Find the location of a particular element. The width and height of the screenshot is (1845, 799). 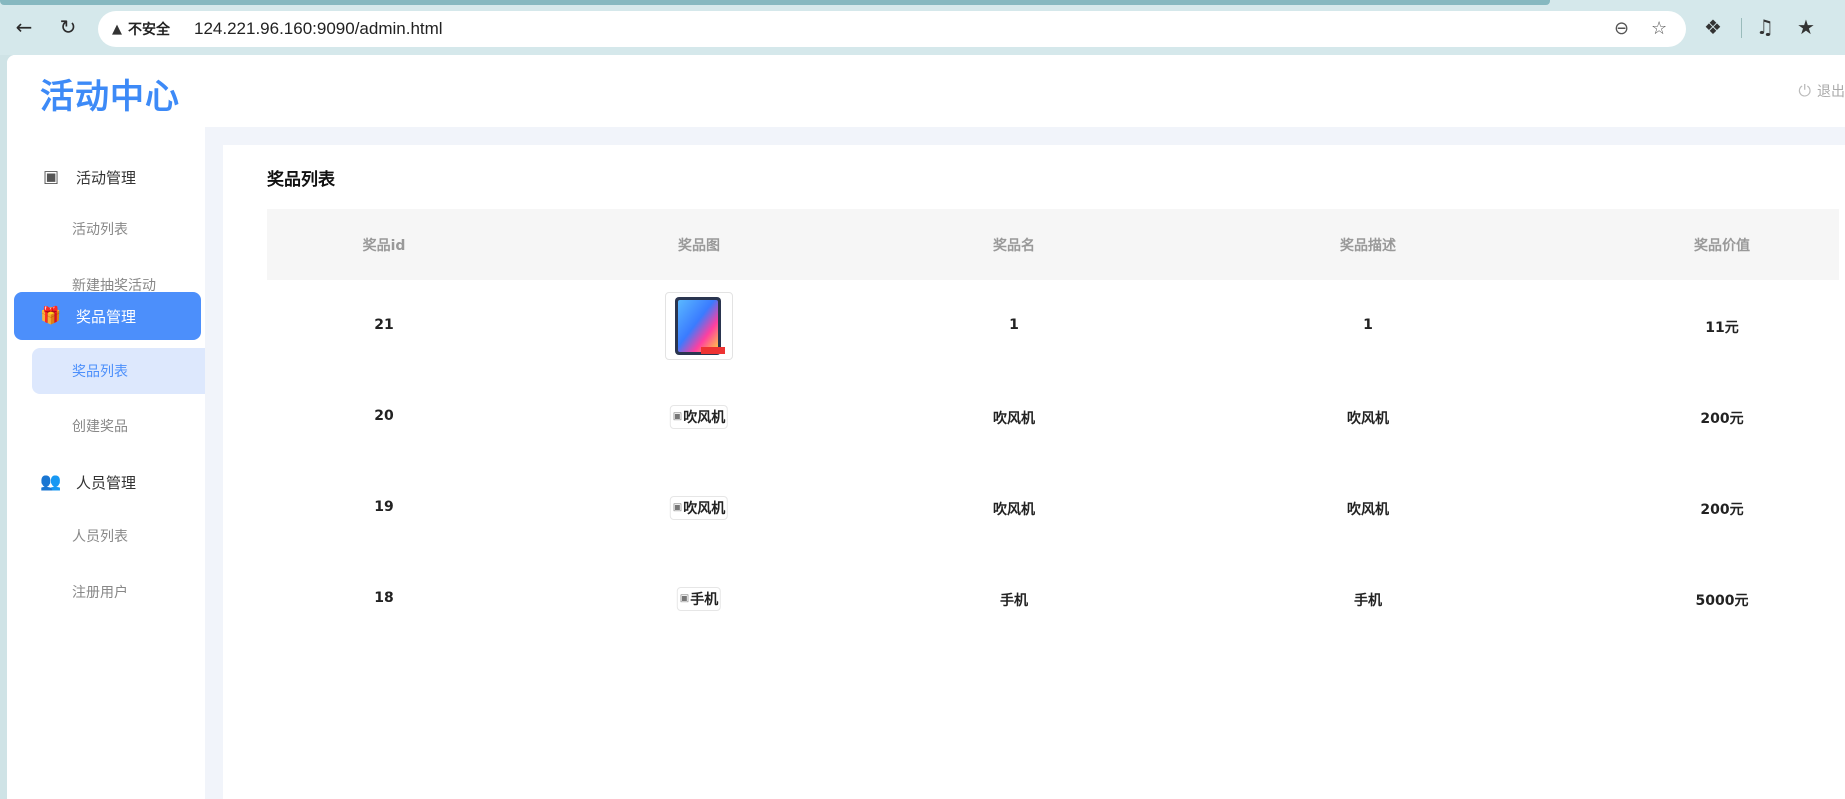

prize-value: 5000元 is located at coordinates (1722, 600).